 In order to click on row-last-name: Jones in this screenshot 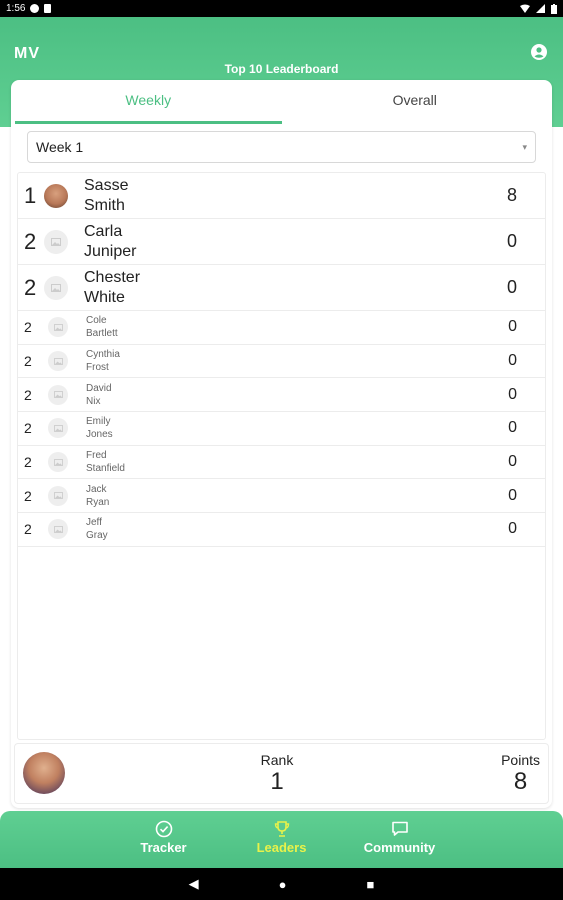, I will do `click(99, 435)`.